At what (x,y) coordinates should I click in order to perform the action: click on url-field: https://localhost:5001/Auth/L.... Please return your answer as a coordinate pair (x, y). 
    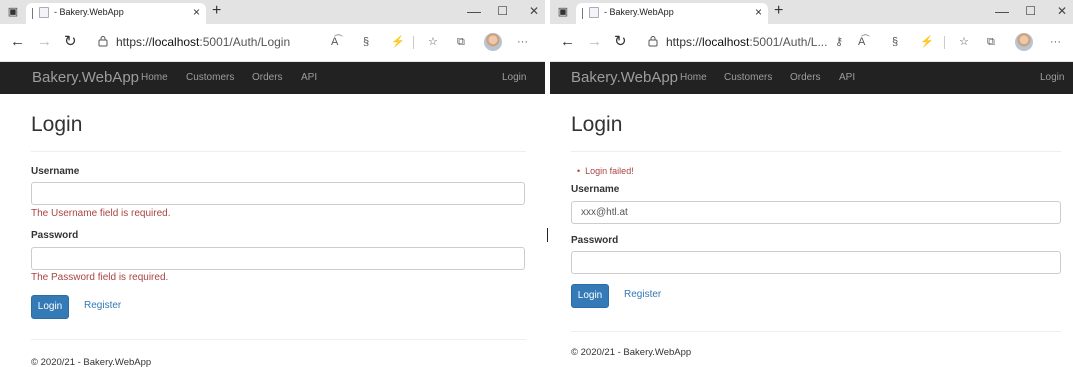
    Looking at the image, I should click on (740, 42).